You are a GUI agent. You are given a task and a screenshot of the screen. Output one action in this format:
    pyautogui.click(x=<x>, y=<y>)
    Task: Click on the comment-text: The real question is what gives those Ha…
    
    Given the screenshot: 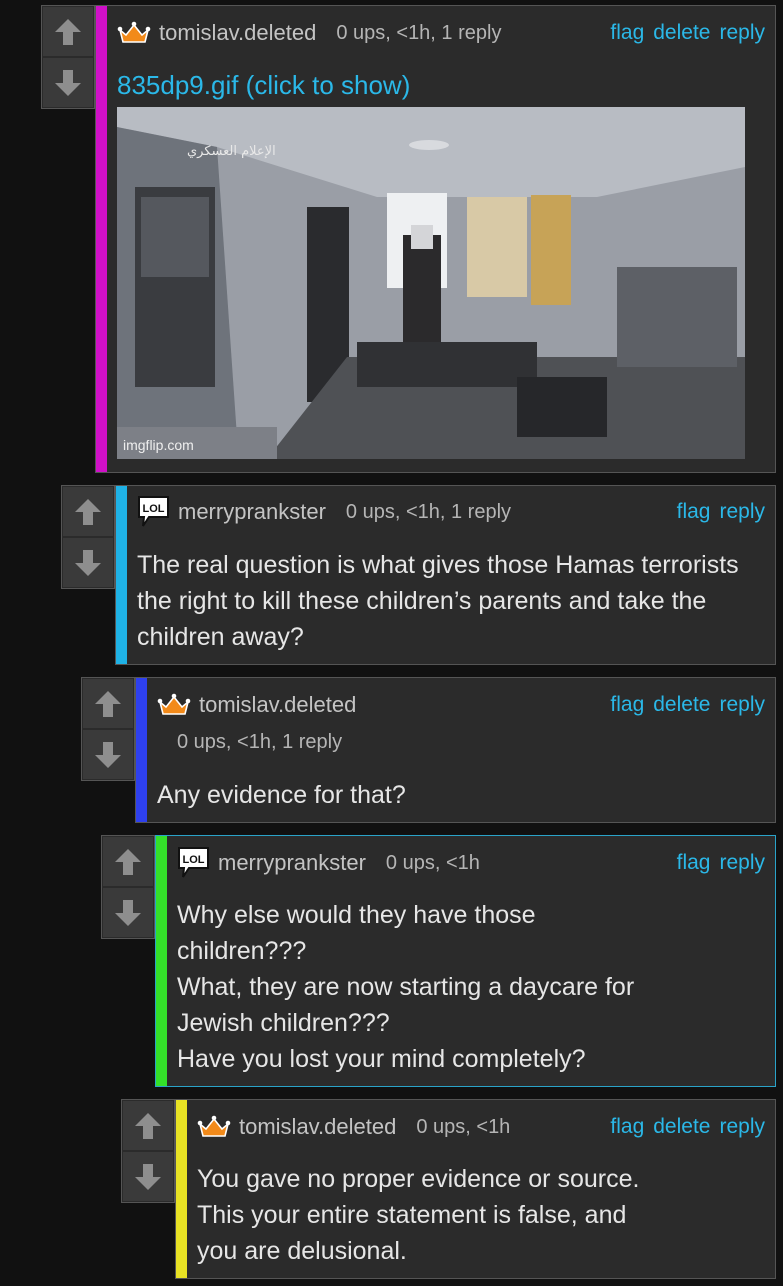 What is the action you would take?
    pyautogui.click(x=438, y=601)
    